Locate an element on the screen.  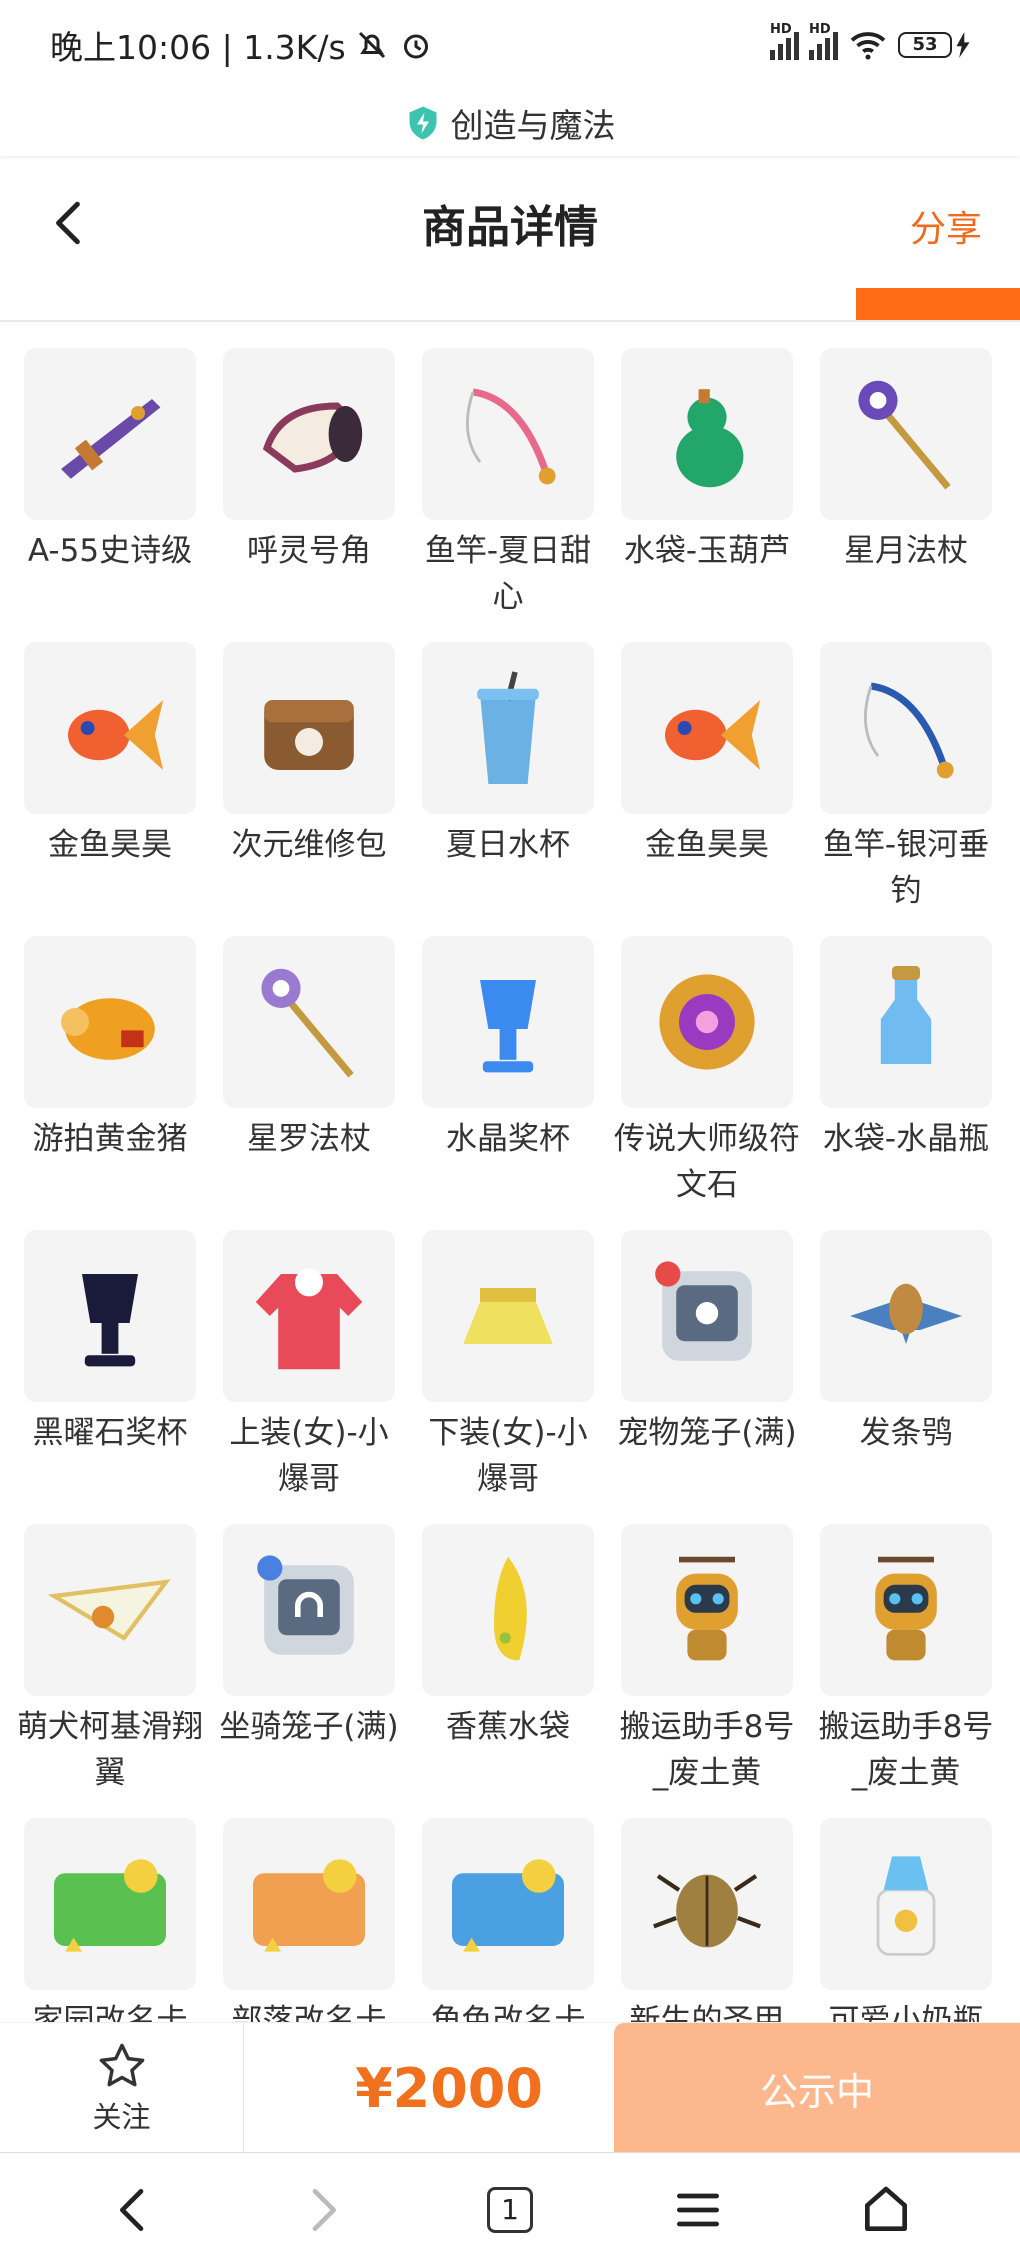
item-label: 水袋-水晶瓶 is located at coordinates (906, 1139).